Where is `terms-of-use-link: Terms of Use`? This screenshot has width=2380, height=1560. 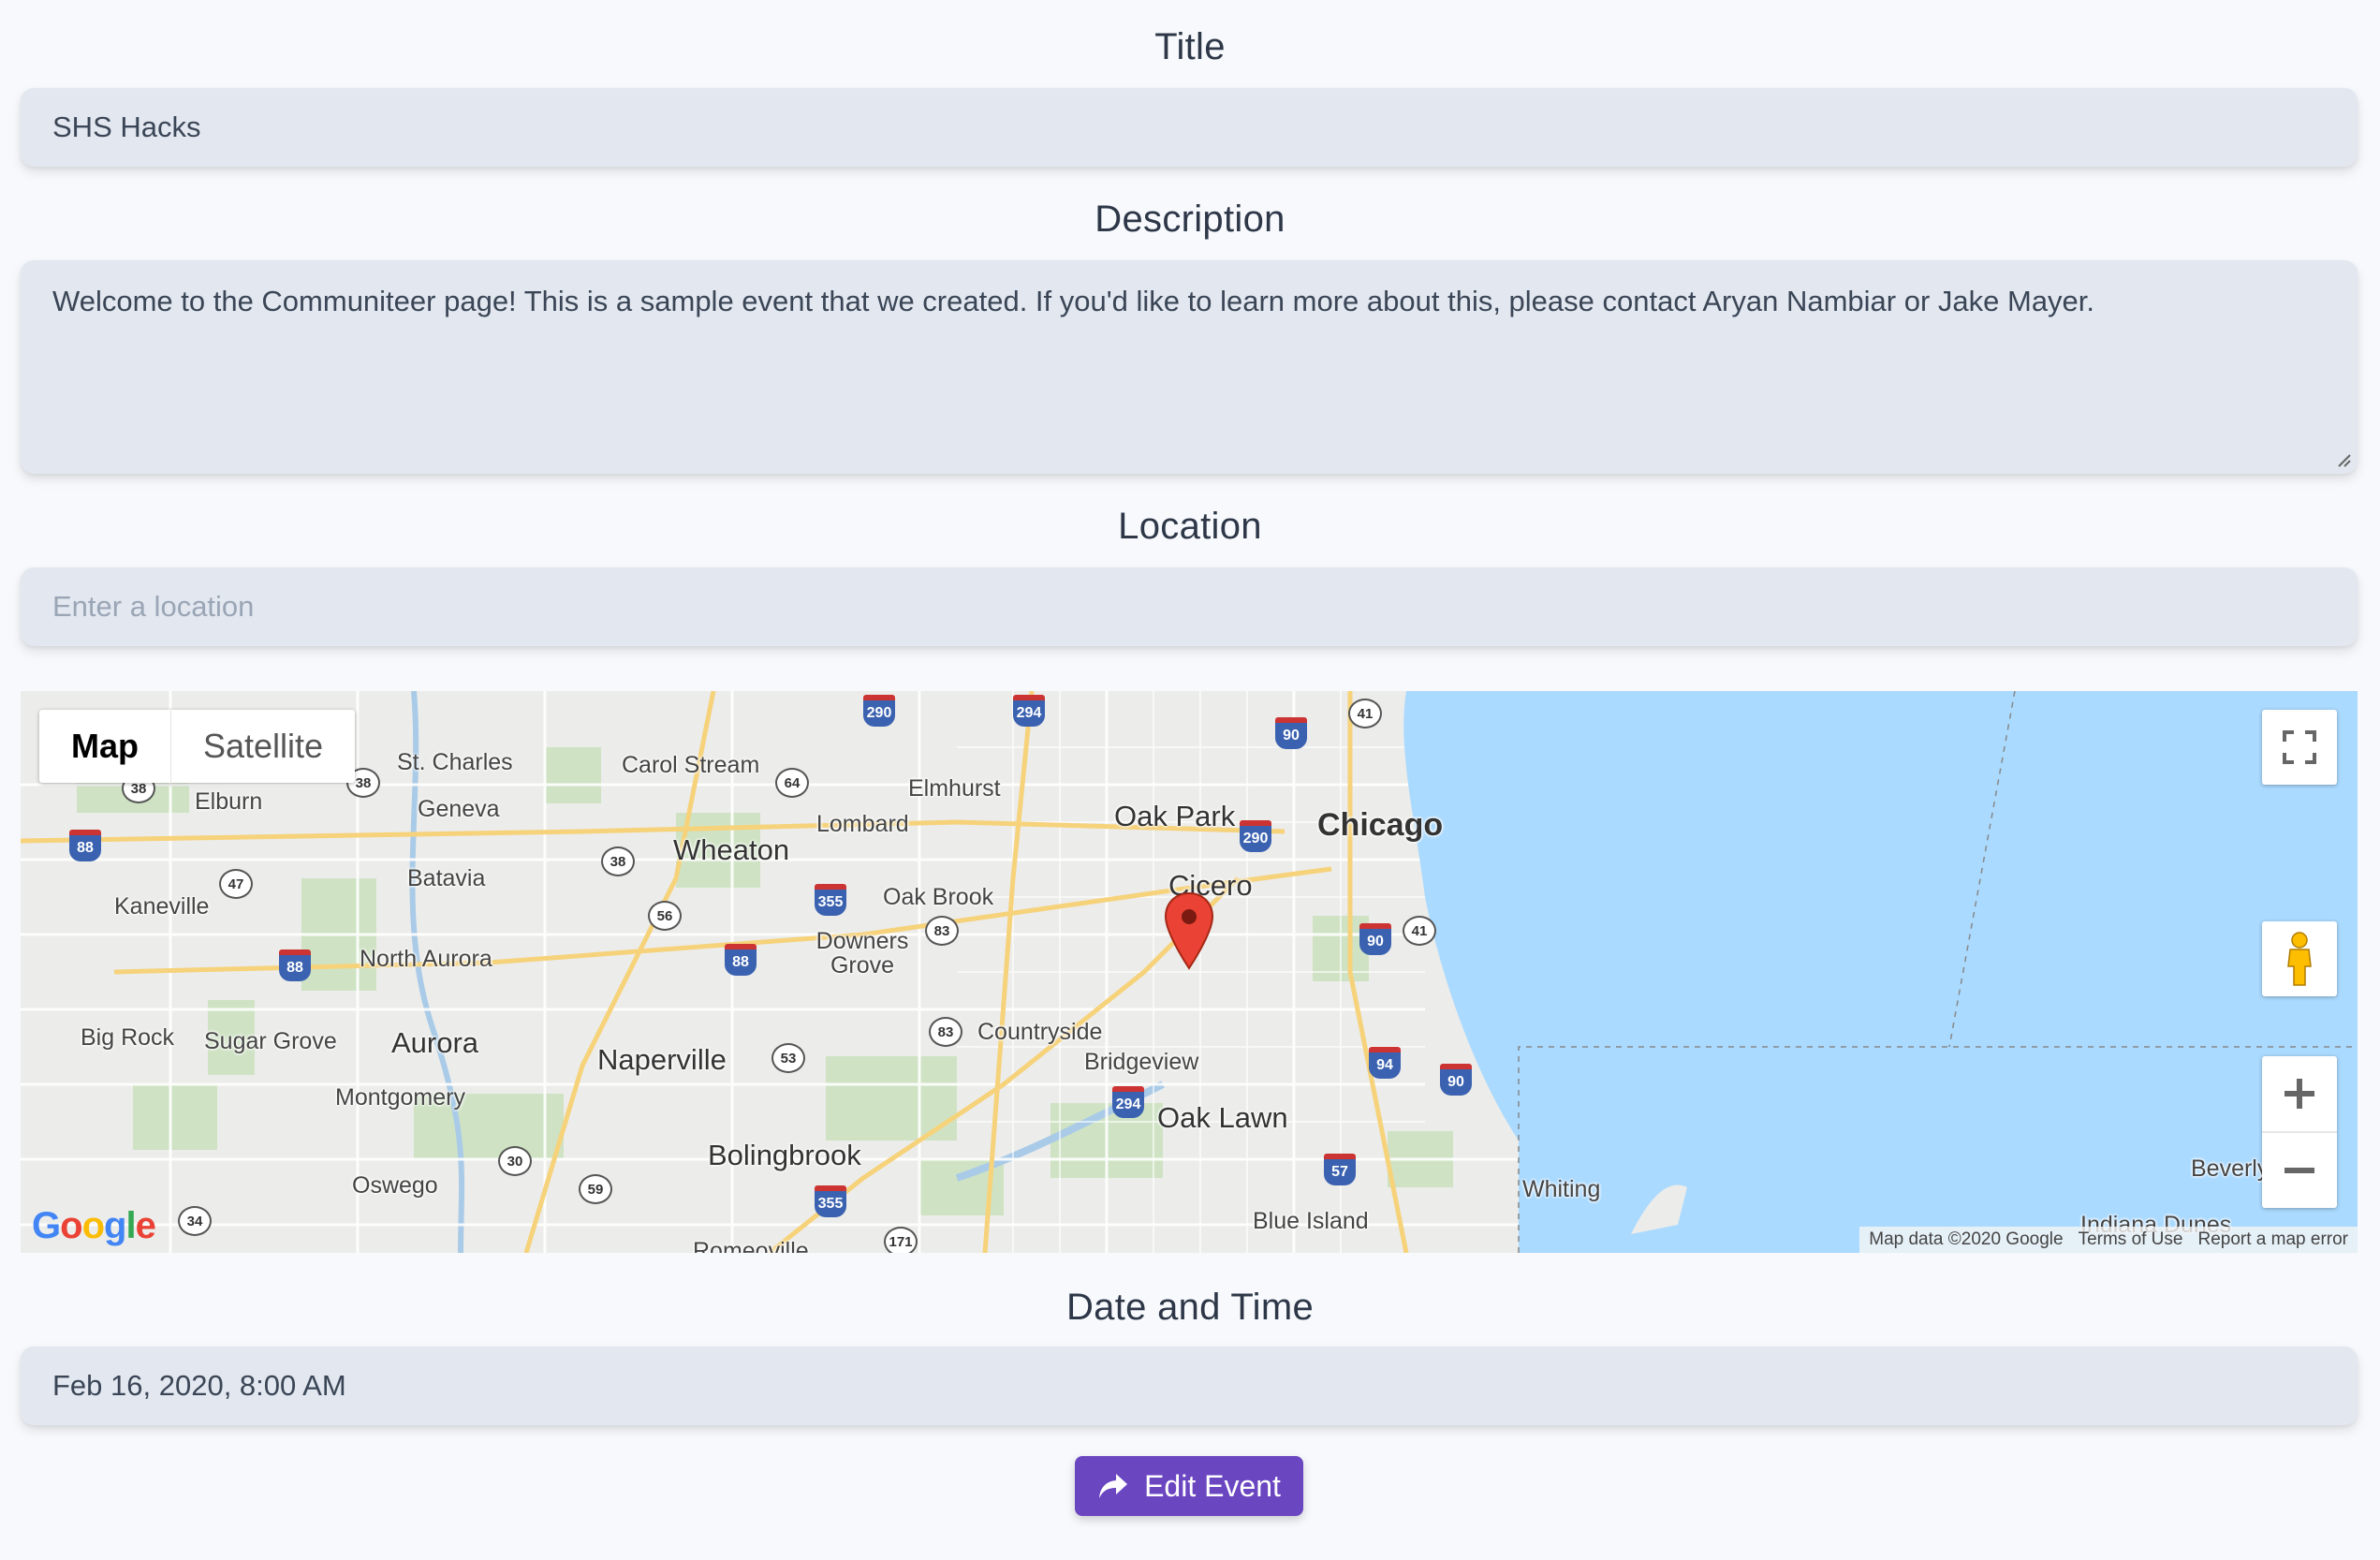 terms-of-use-link: Terms of Use is located at coordinates (2131, 1239).